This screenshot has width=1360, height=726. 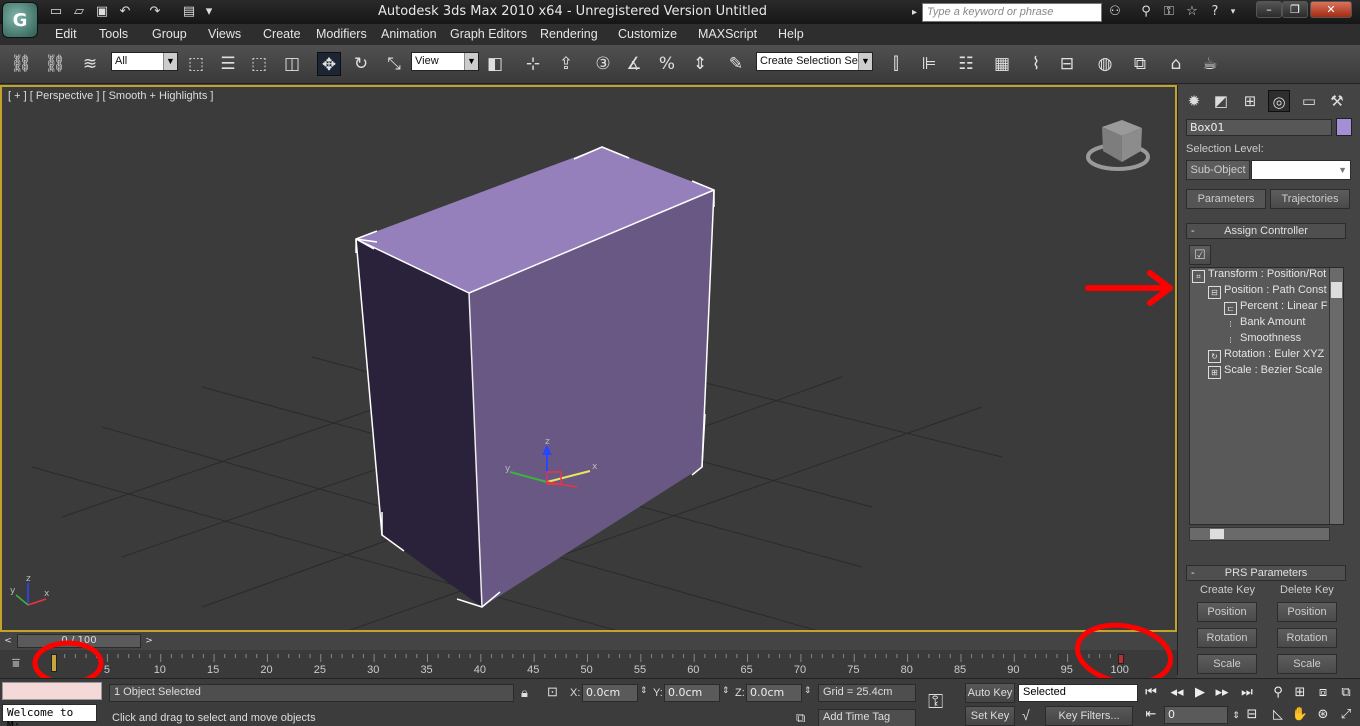 What do you see at coordinates (667, 64) in the screenshot?
I see `percent-snap-icon: %` at bounding box center [667, 64].